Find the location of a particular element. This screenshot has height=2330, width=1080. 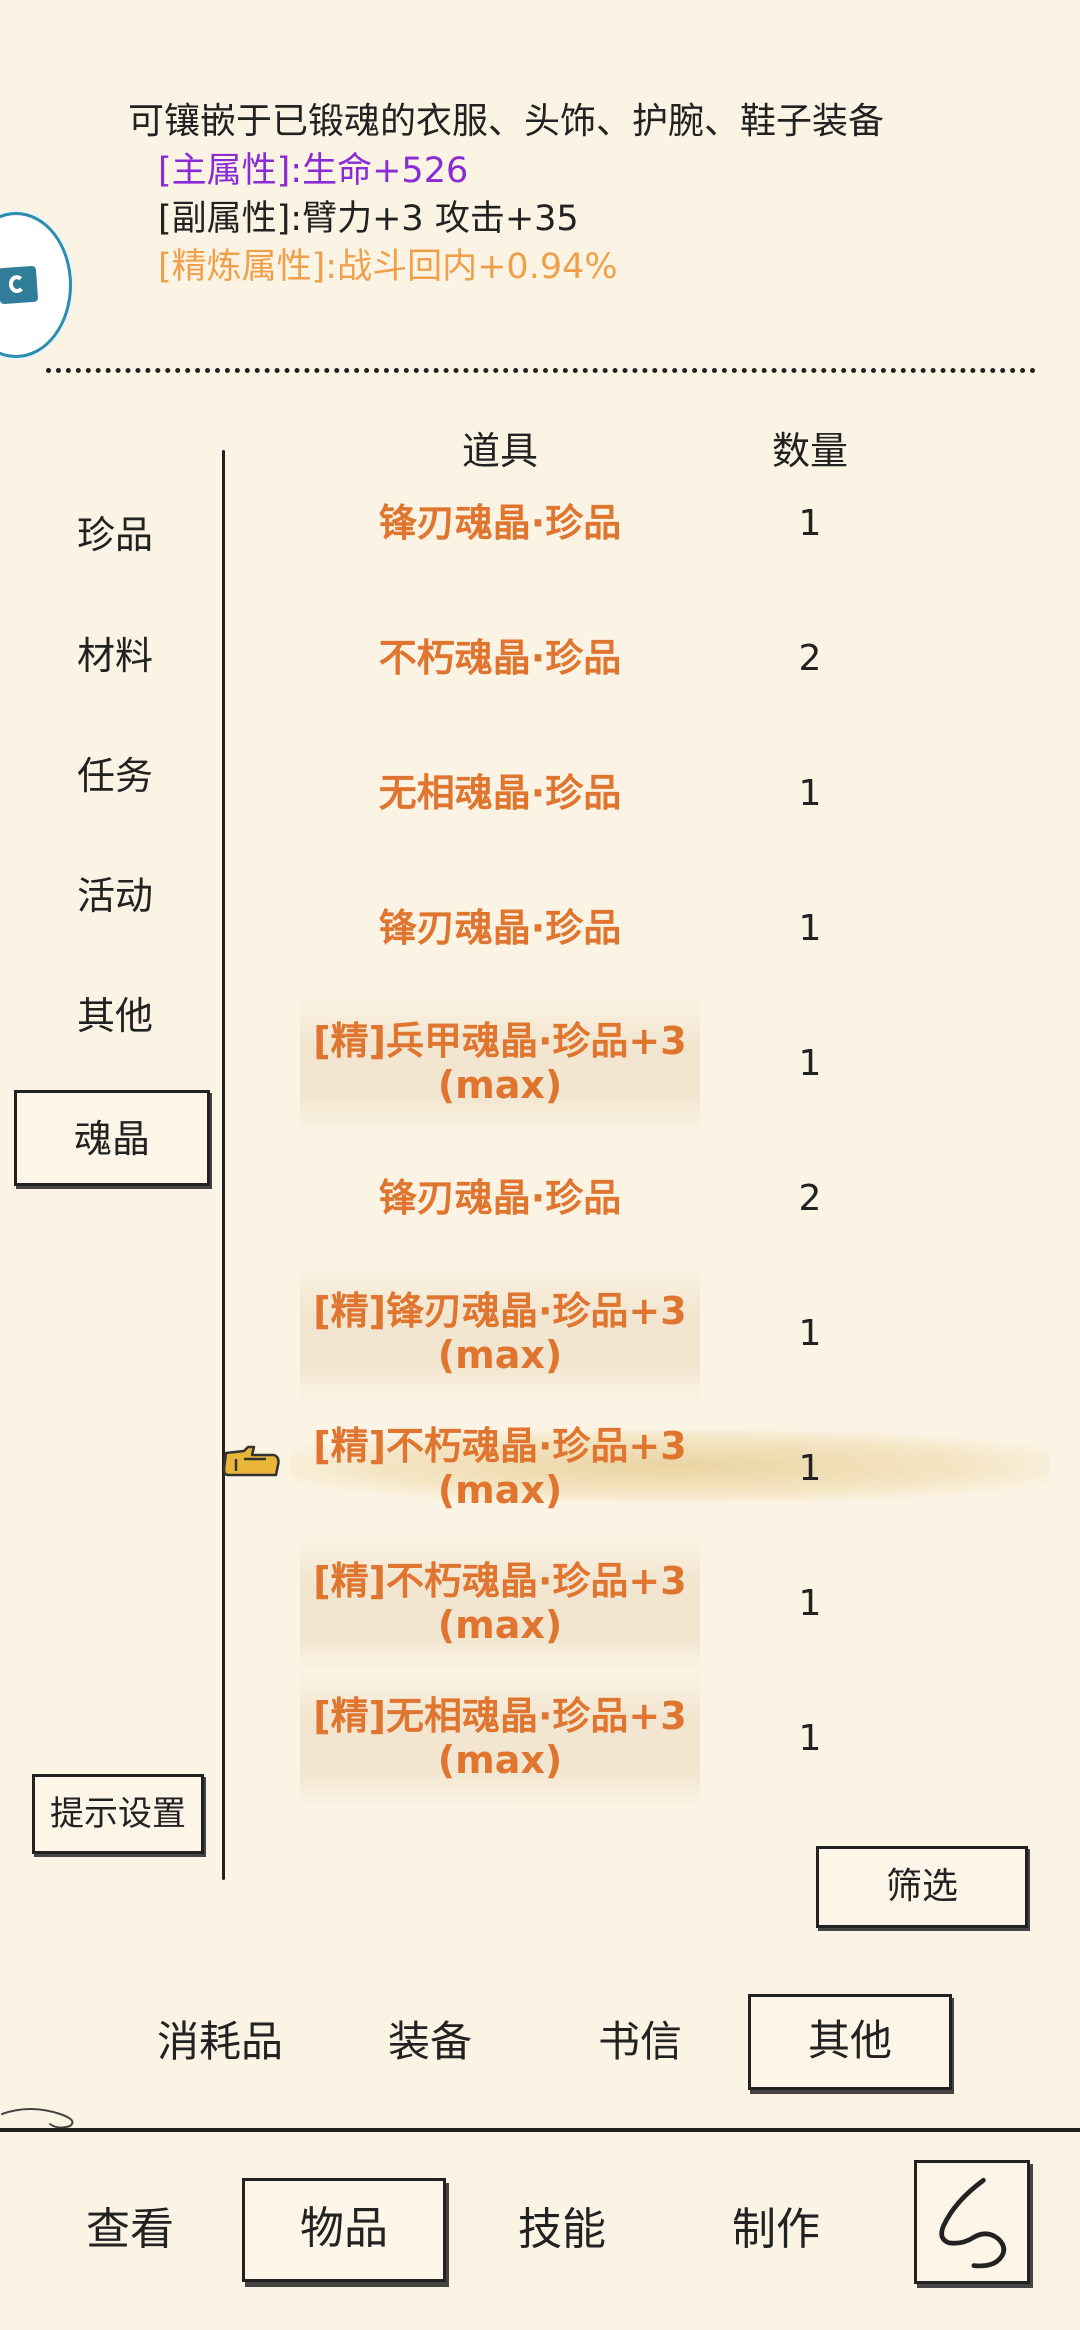

tab-other: 其他 is located at coordinates (850, 2042).